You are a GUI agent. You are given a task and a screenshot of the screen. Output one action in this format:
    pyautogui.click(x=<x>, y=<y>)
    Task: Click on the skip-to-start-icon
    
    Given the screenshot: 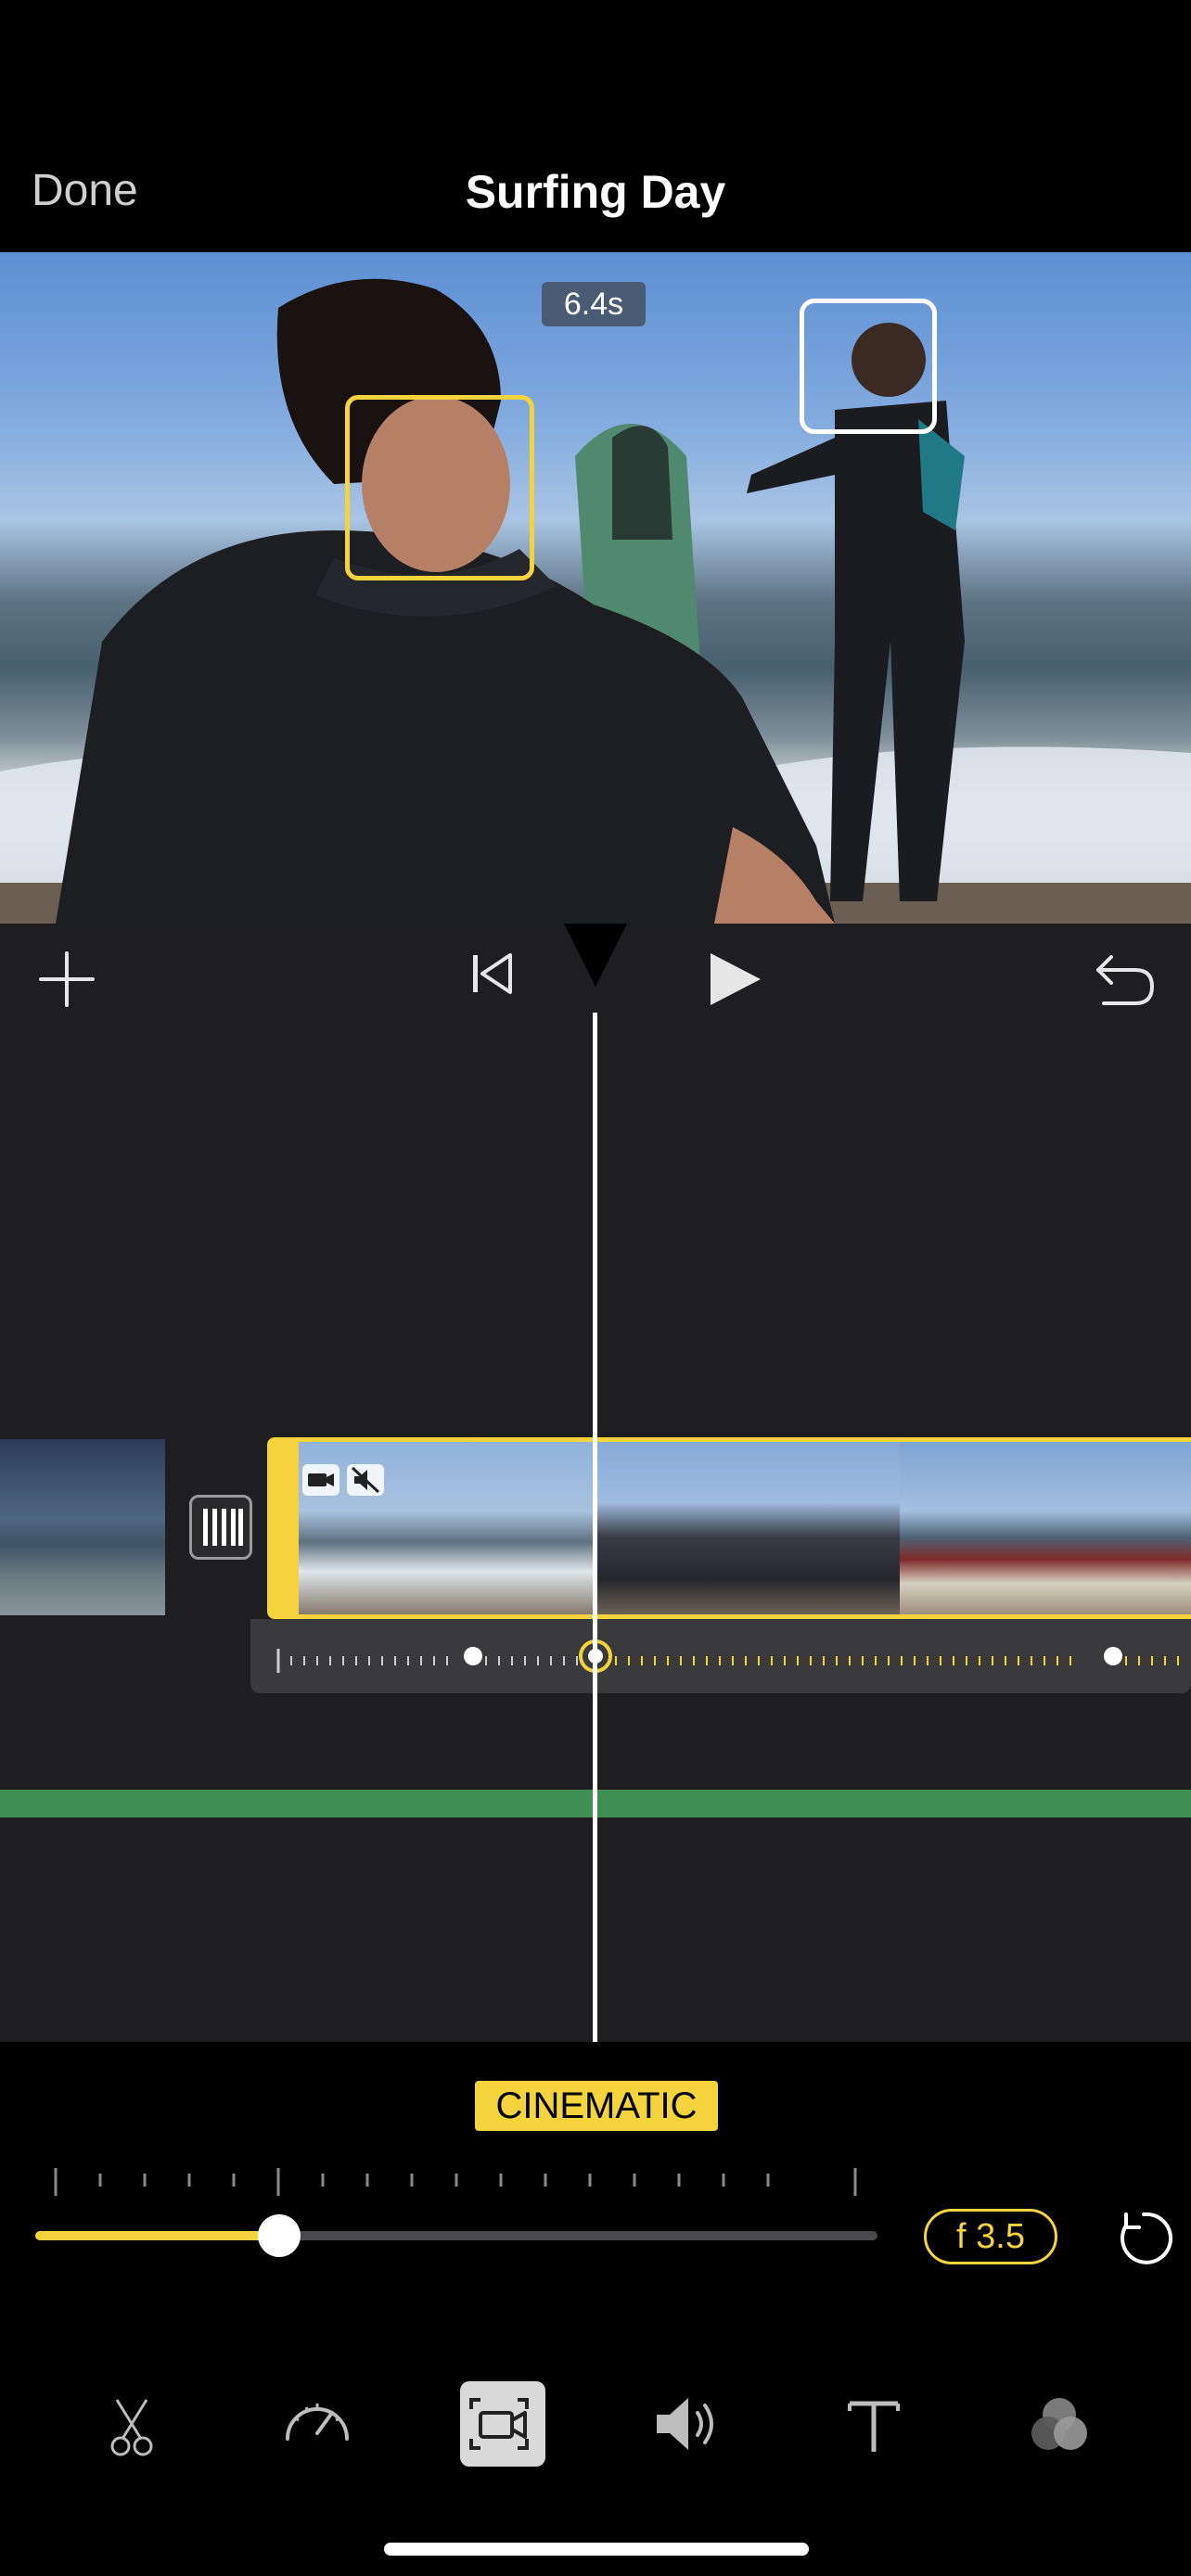 What is the action you would take?
    pyautogui.click(x=492, y=973)
    